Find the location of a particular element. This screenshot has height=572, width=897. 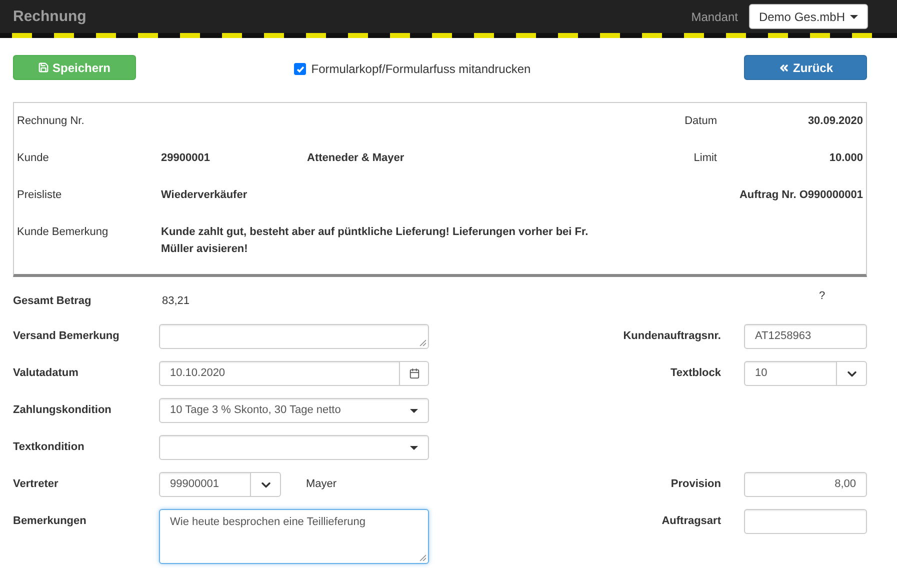

header-value: 29900001 is located at coordinates (186, 158).